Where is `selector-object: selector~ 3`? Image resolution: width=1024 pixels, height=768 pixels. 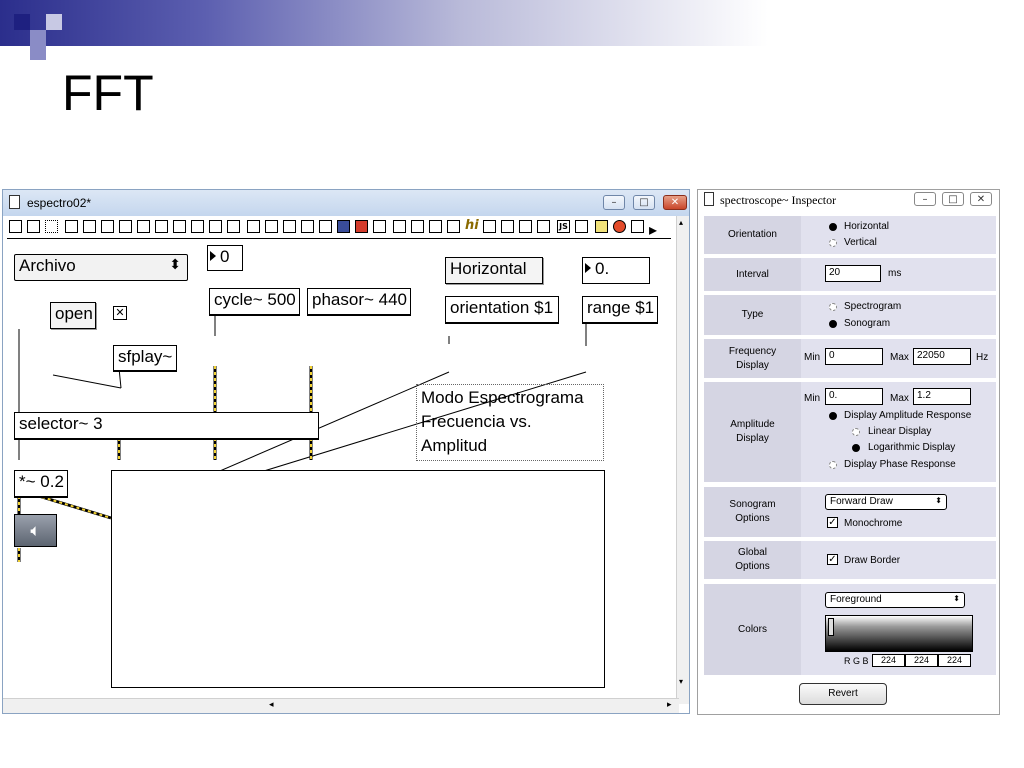 selector-object: selector~ 3 is located at coordinates (166, 426).